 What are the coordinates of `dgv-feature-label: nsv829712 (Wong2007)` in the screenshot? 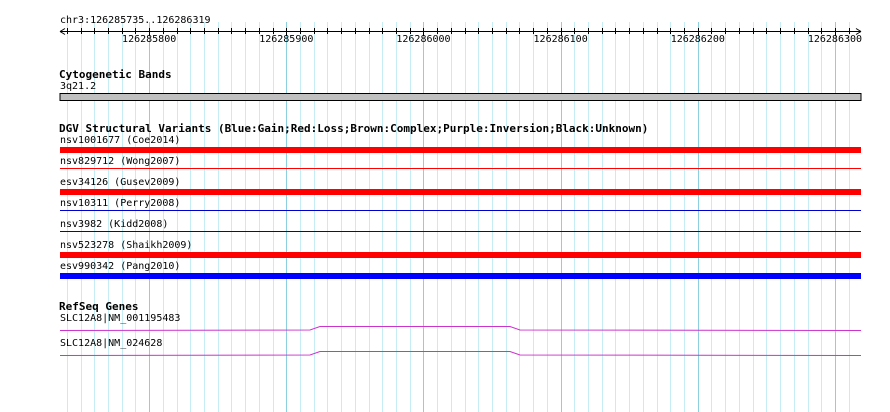 It's located at (120, 162).